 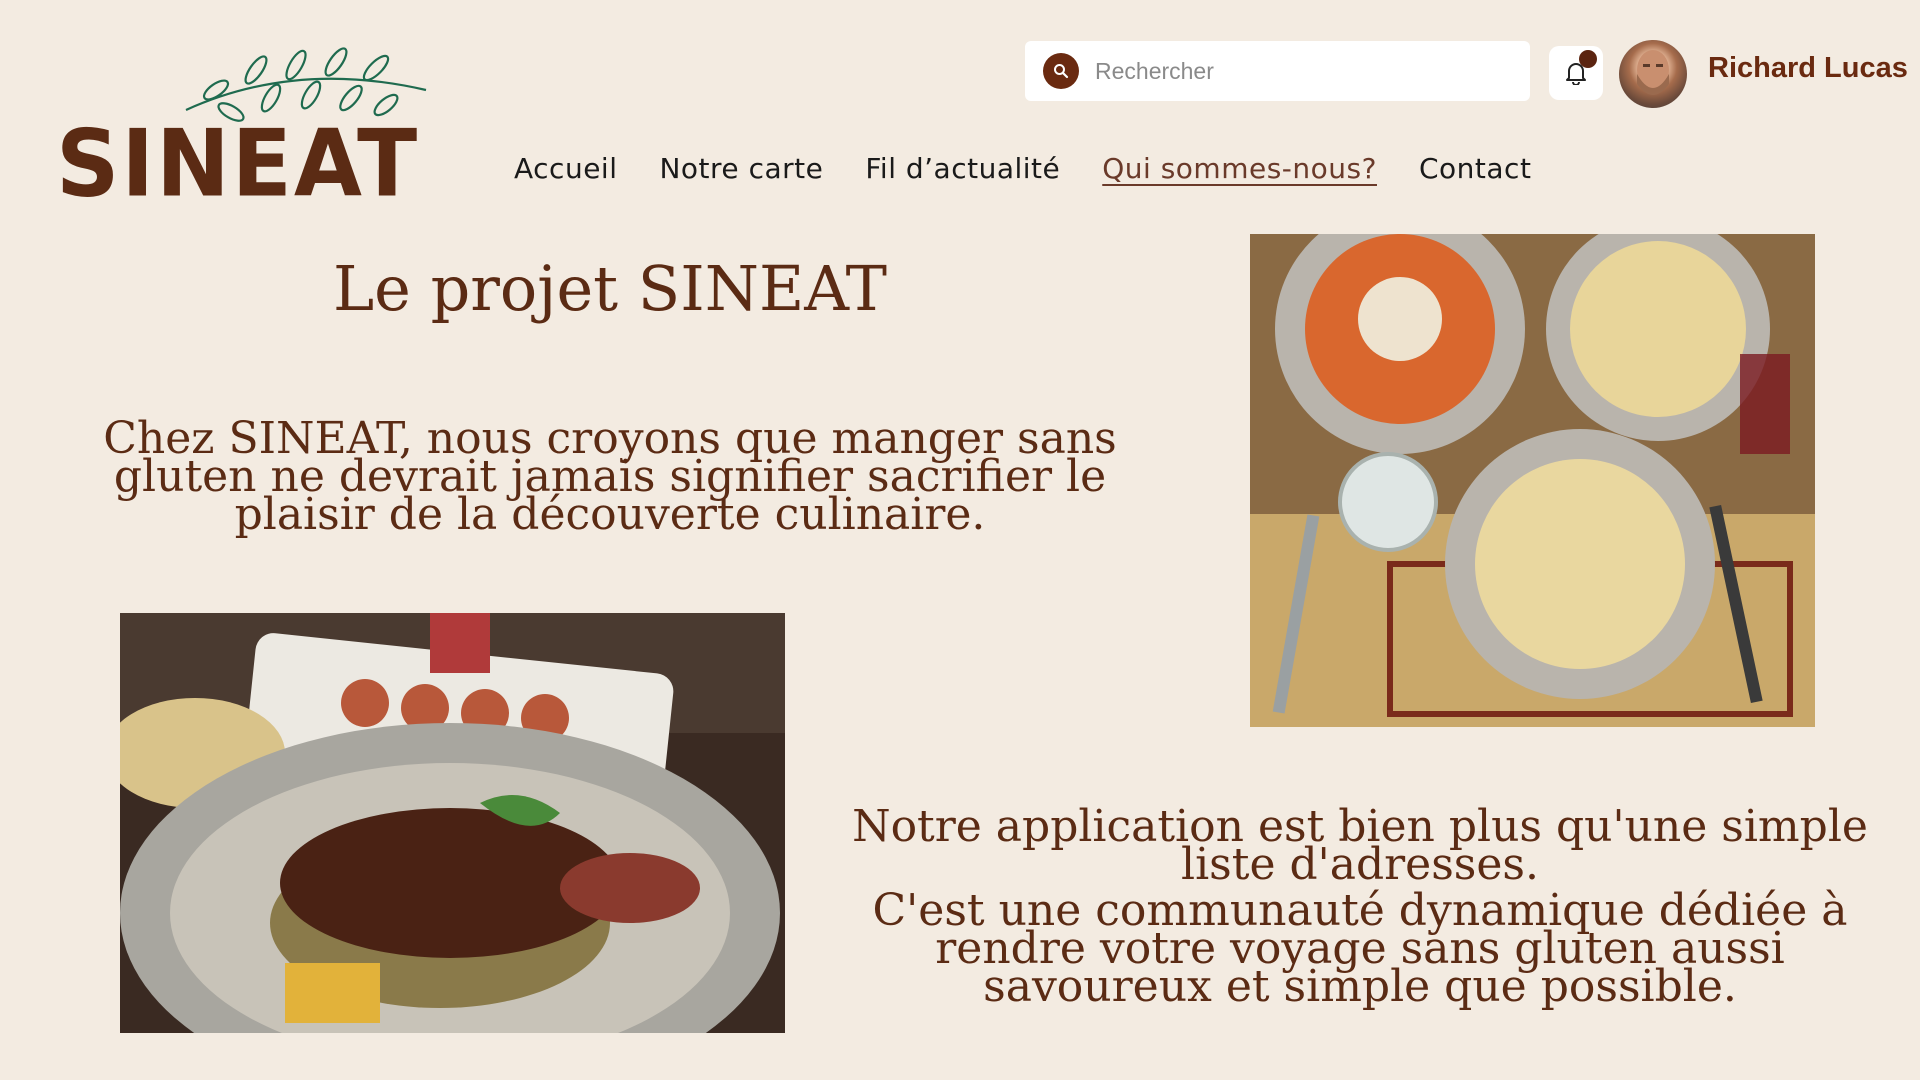 I want to click on nav-fil-actualite: Fil d’actualité, so click(x=962, y=168).